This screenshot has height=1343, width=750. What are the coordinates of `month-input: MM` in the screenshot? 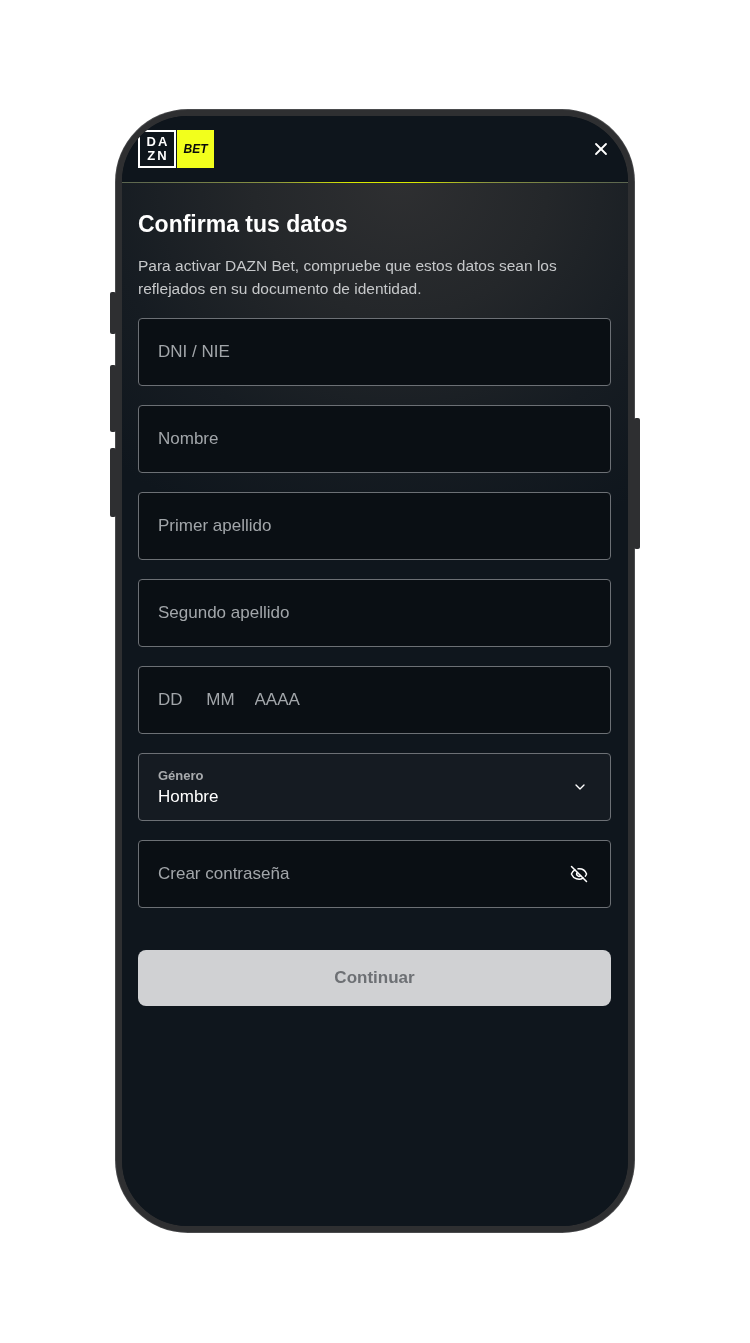 It's located at (221, 700).